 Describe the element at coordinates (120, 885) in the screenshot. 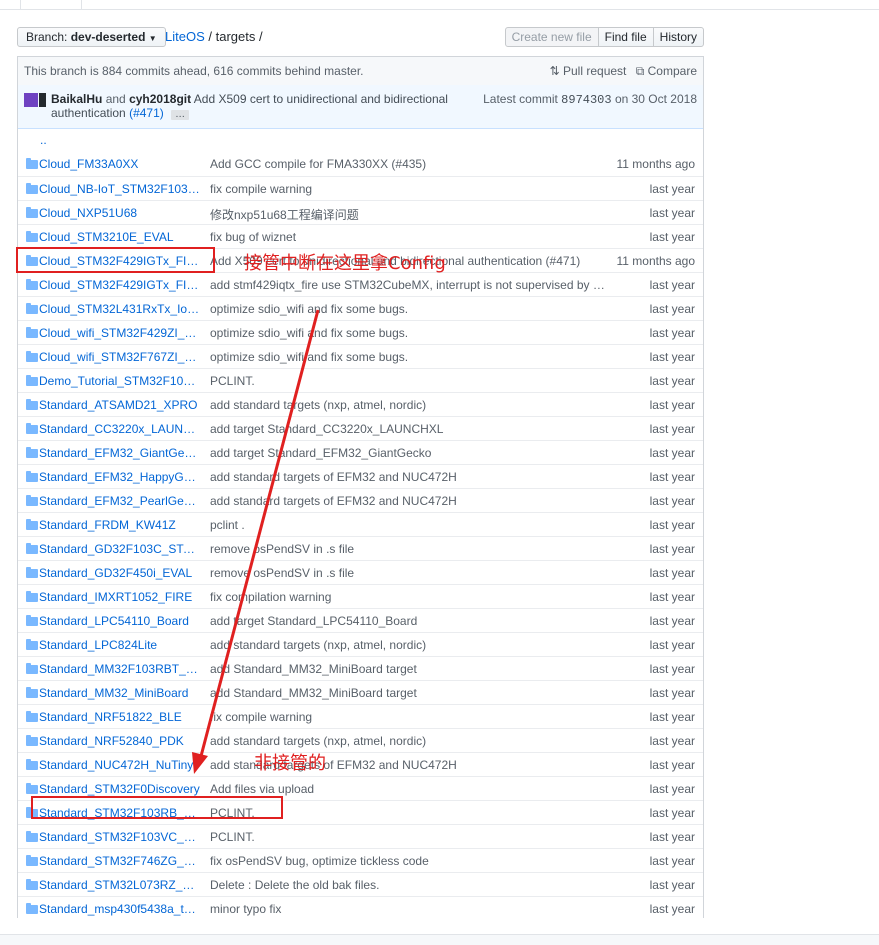

I see `folder-name-link: Standard_STM32L073RZ_NUCLEO` at that location.